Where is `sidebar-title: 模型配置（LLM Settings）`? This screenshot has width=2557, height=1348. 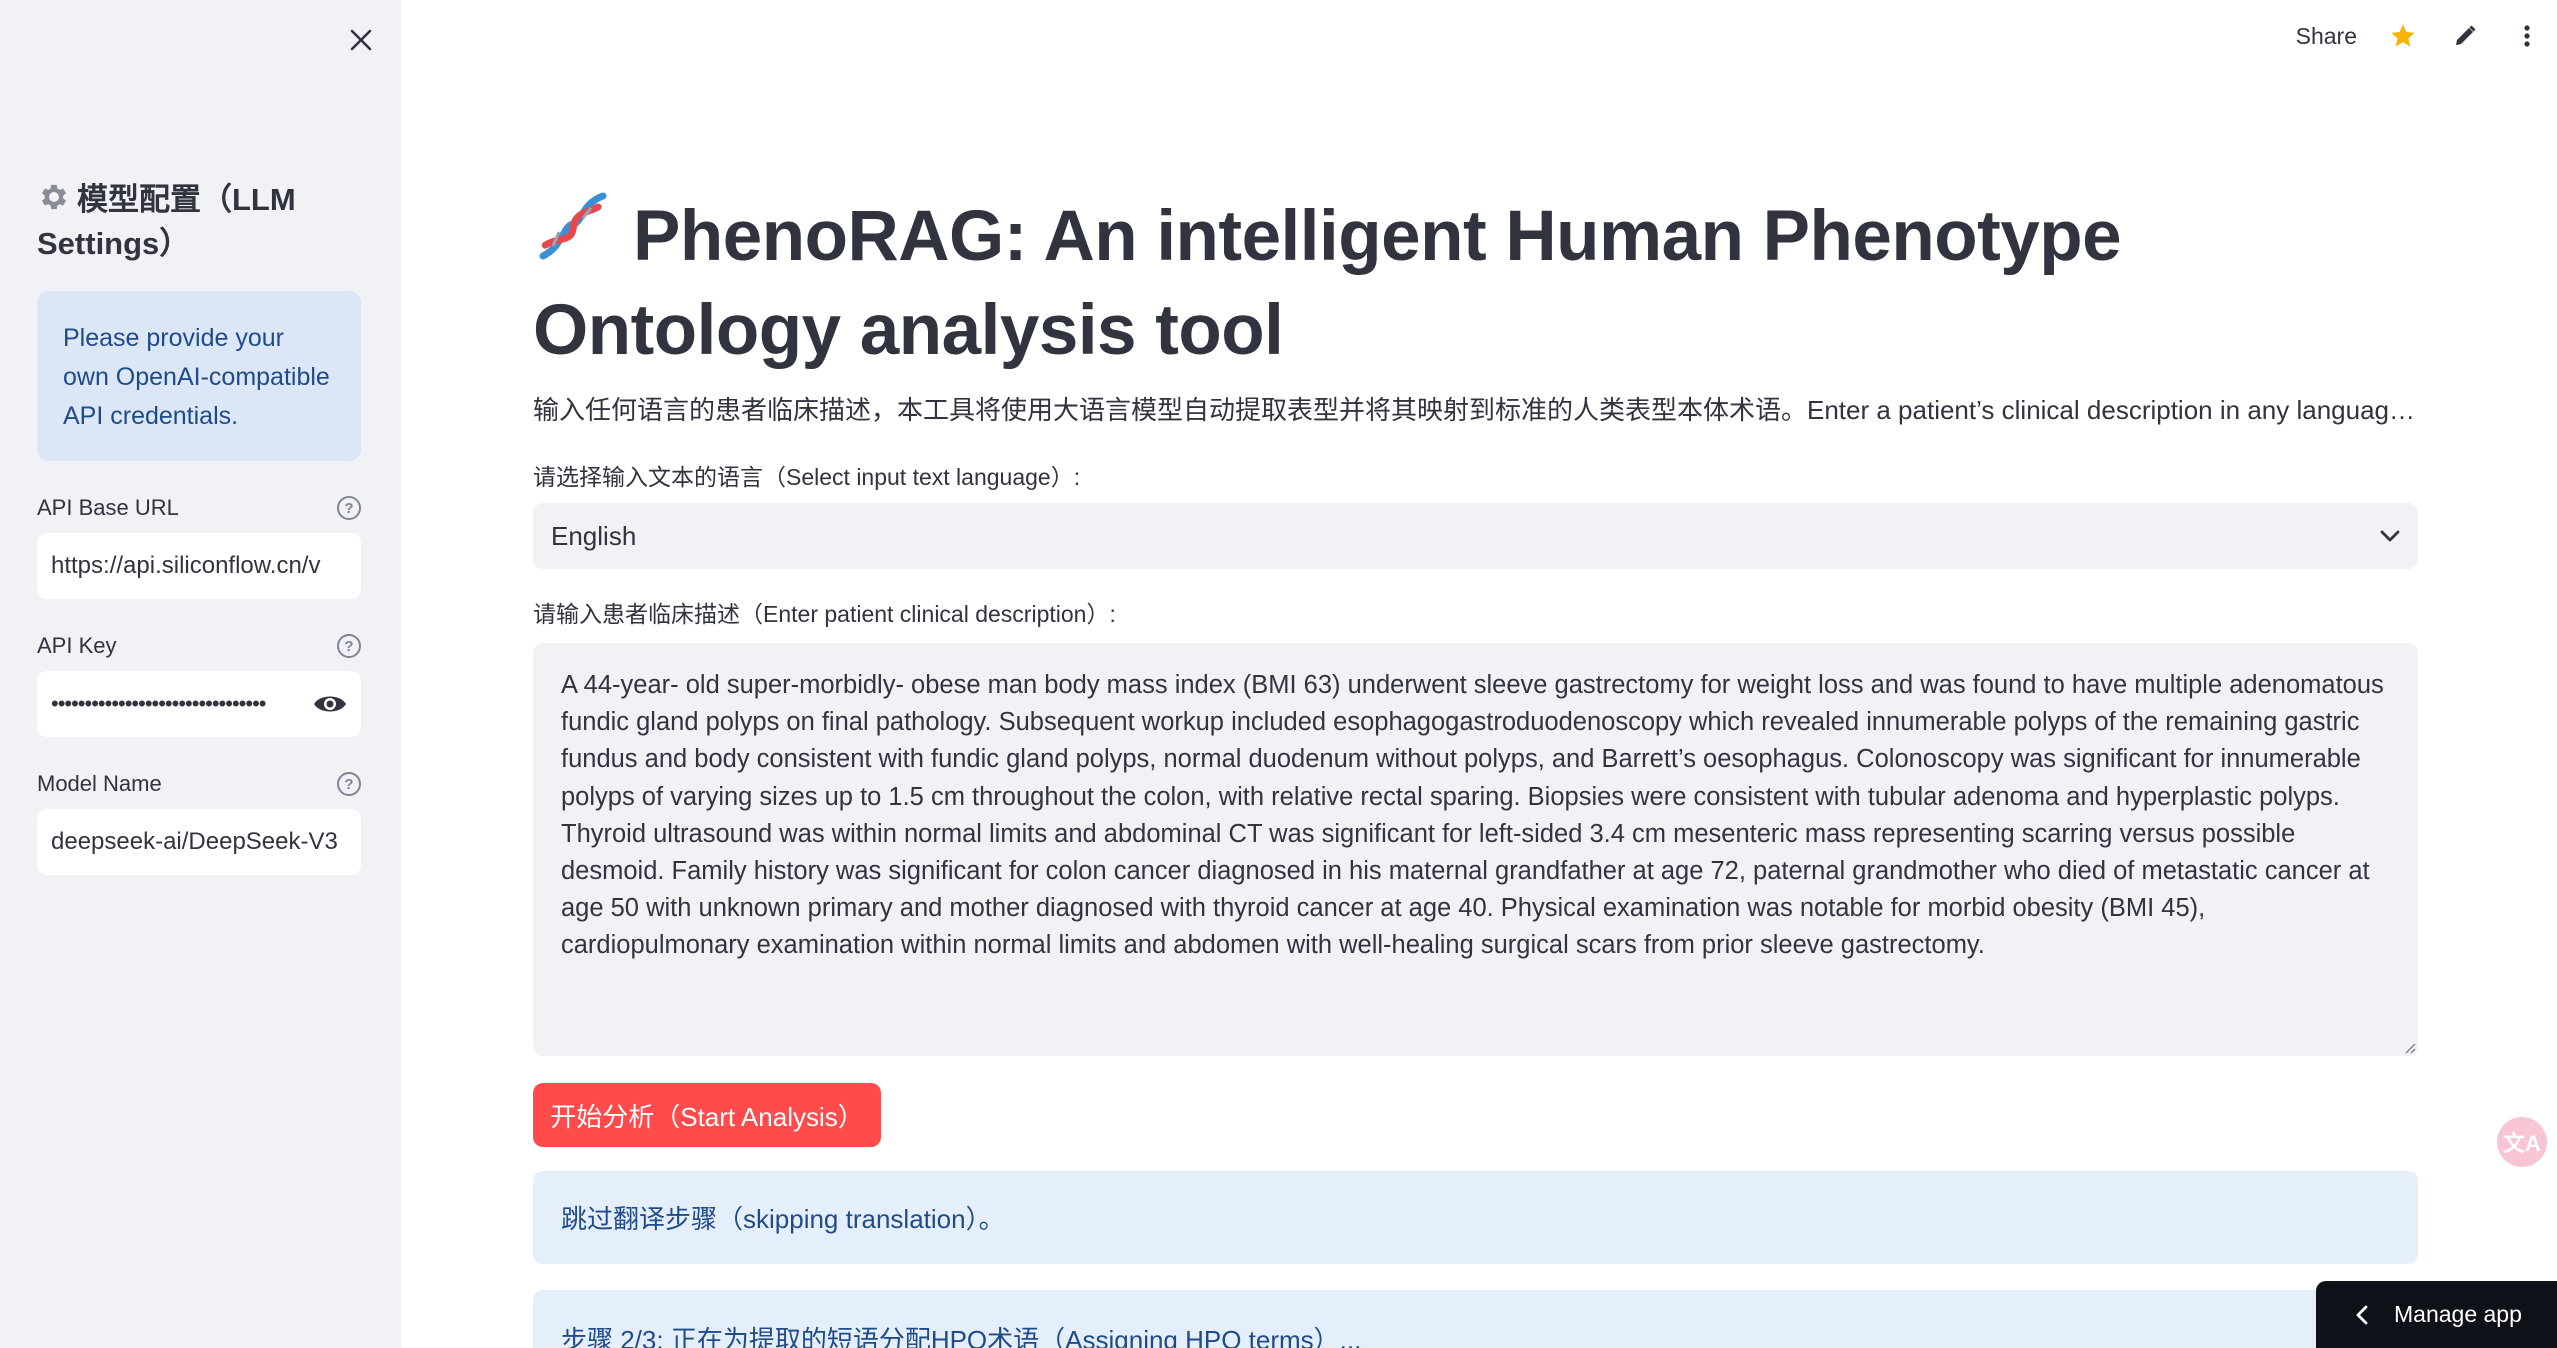 sidebar-title: 模型配置（LLM Settings） is located at coordinates (202, 222).